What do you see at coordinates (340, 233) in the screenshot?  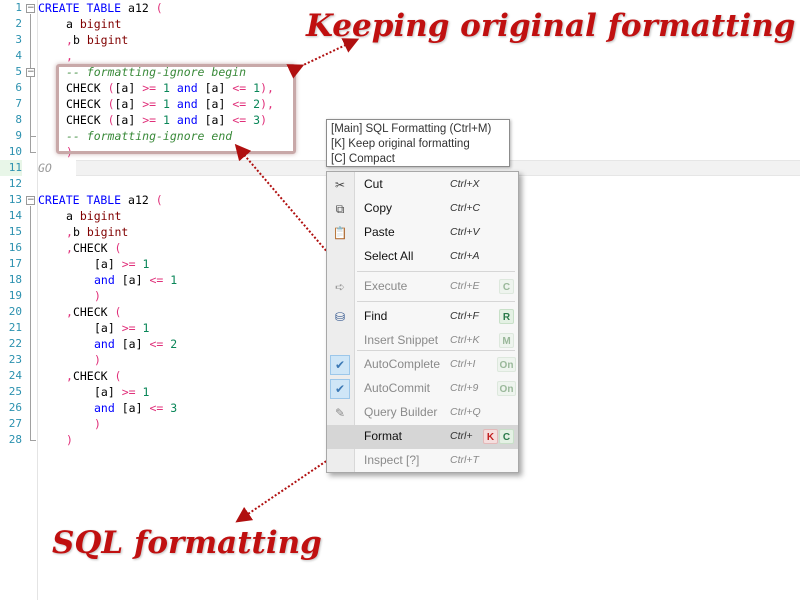 I see `paste-icon: 📋` at bounding box center [340, 233].